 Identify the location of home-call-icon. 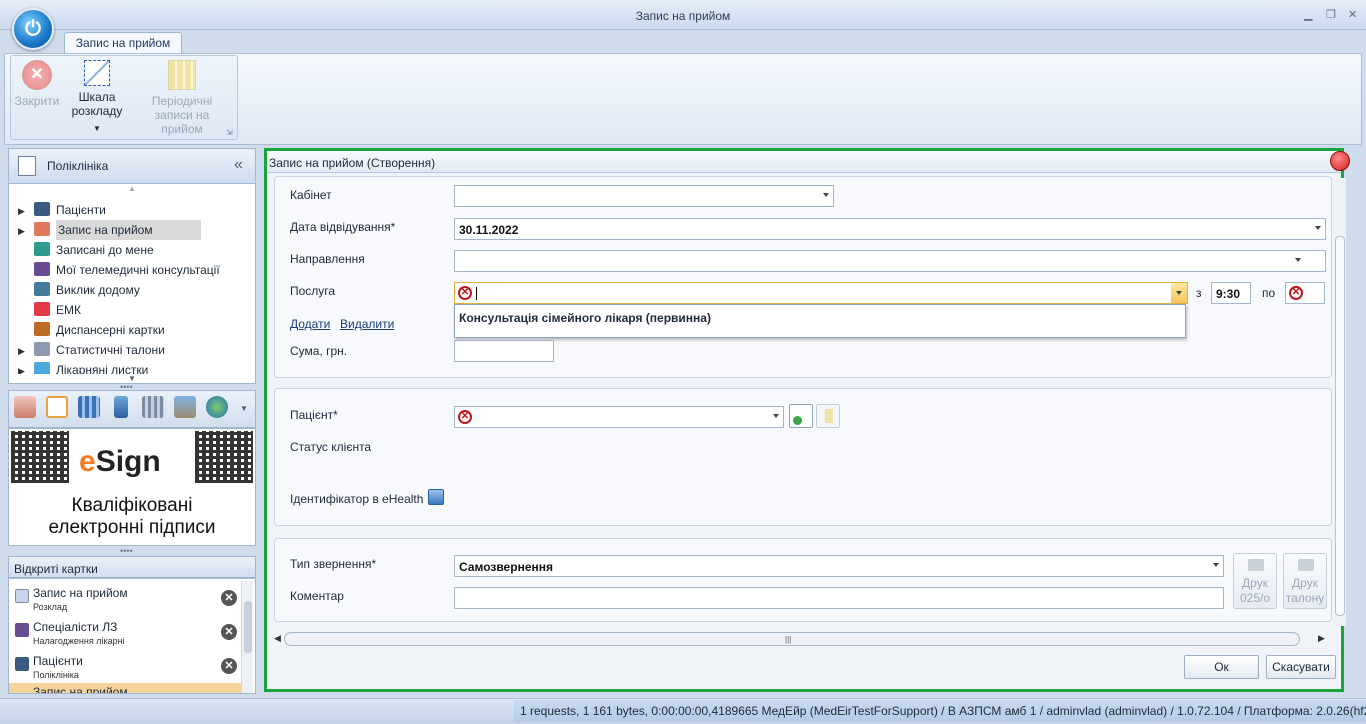
(42, 289).